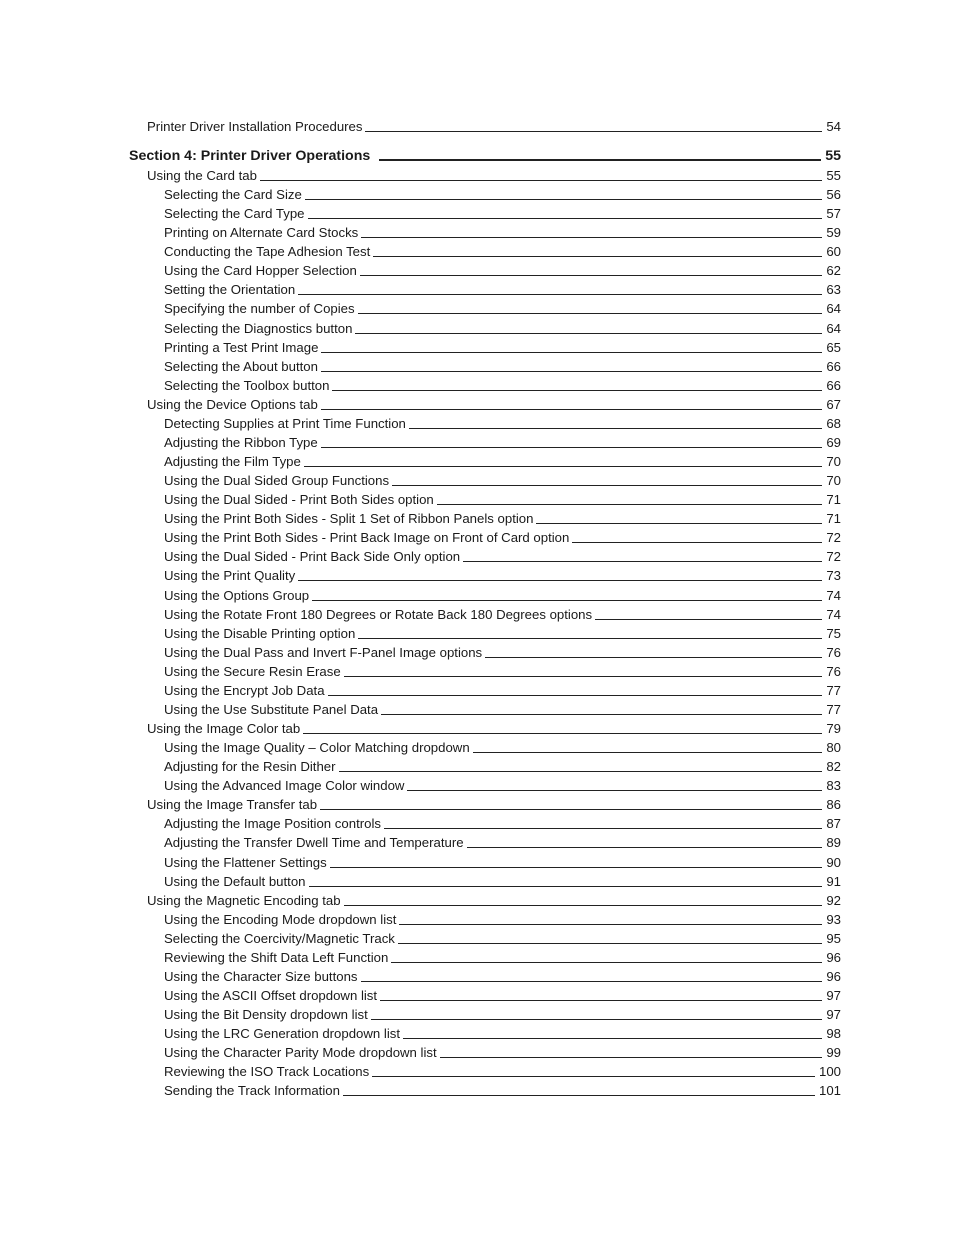 The image size is (954, 1235). What do you see at coordinates (494, 899) in the screenshot?
I see `toc-entry: Using the Magnetic Encoding tab 92` at bounding box center [494, 899].